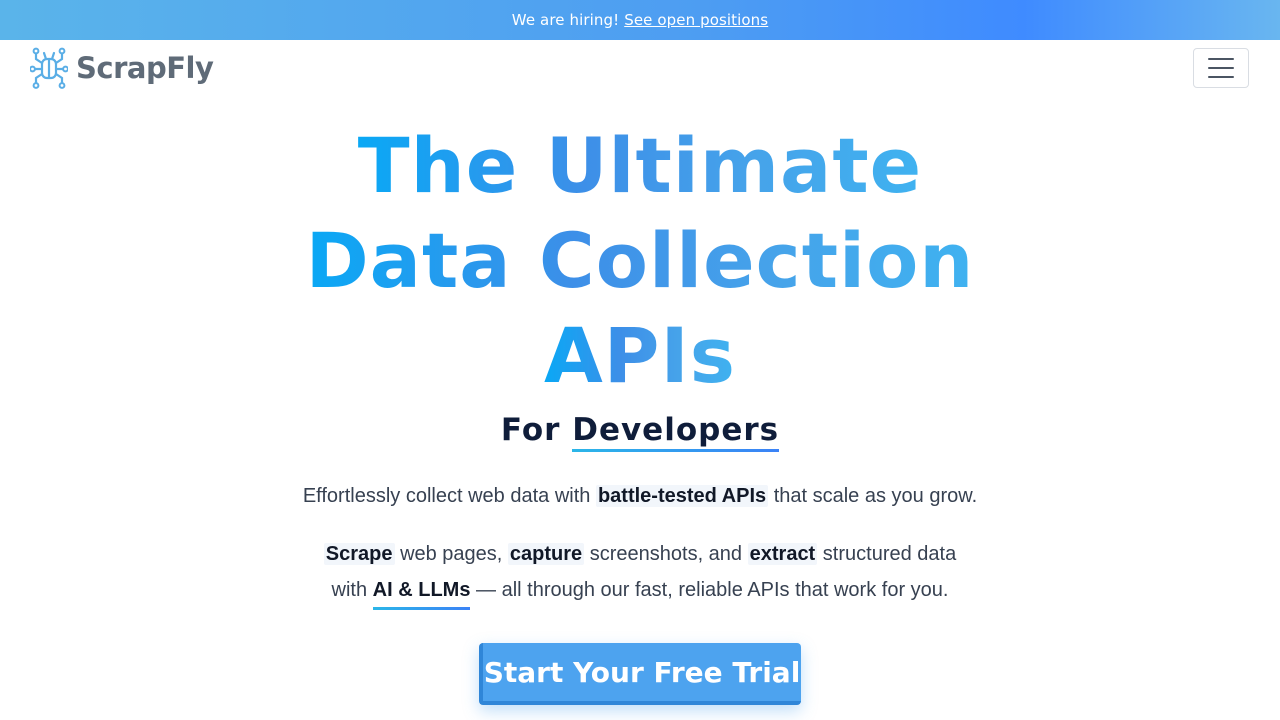 This screenshot has width=1280, height=720. I want to click on announcement-banner: We are hiring! See open positions, so click(640, 20).